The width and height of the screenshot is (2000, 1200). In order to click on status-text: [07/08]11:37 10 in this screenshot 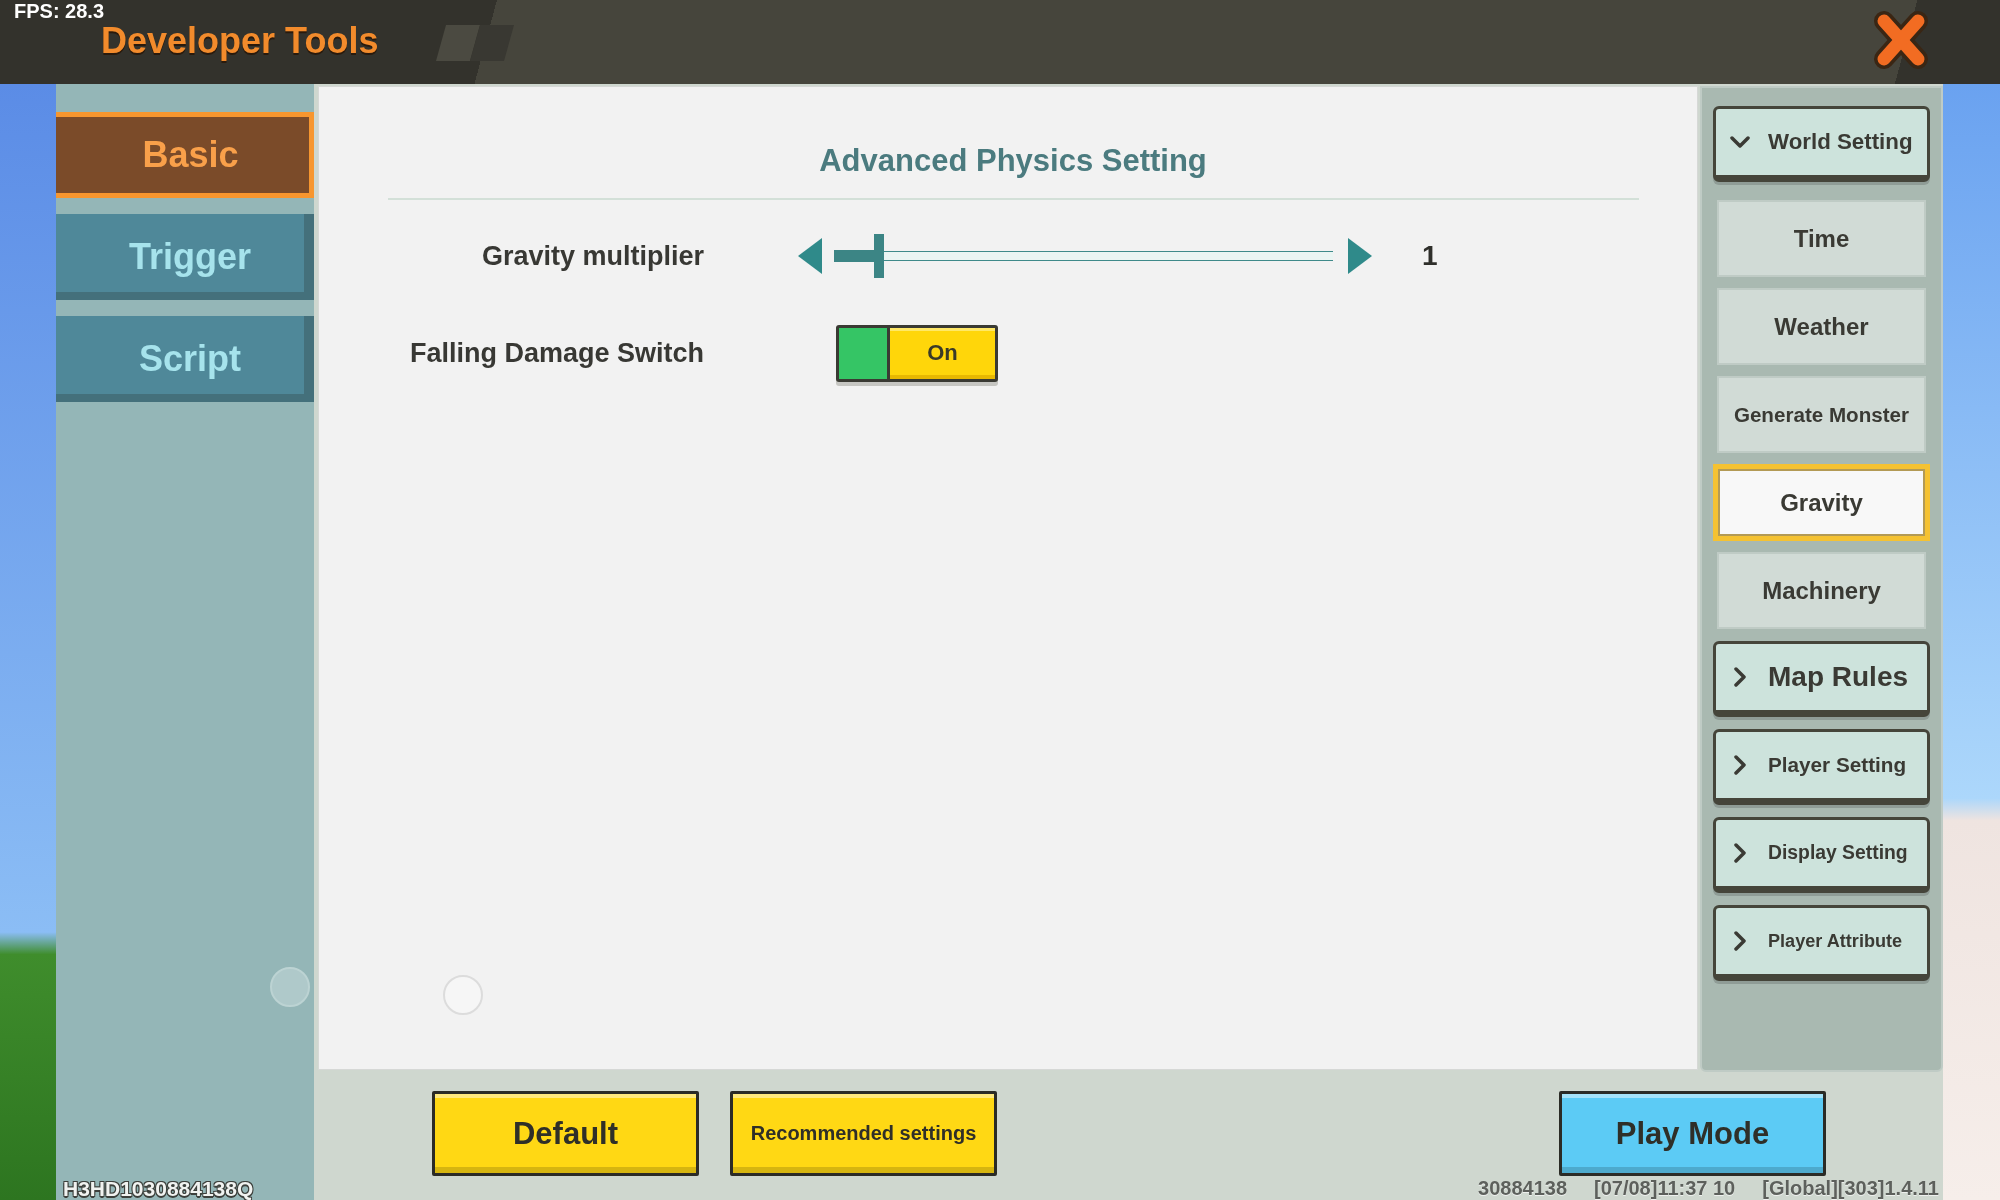, I will do `click(1665, 1188)`.